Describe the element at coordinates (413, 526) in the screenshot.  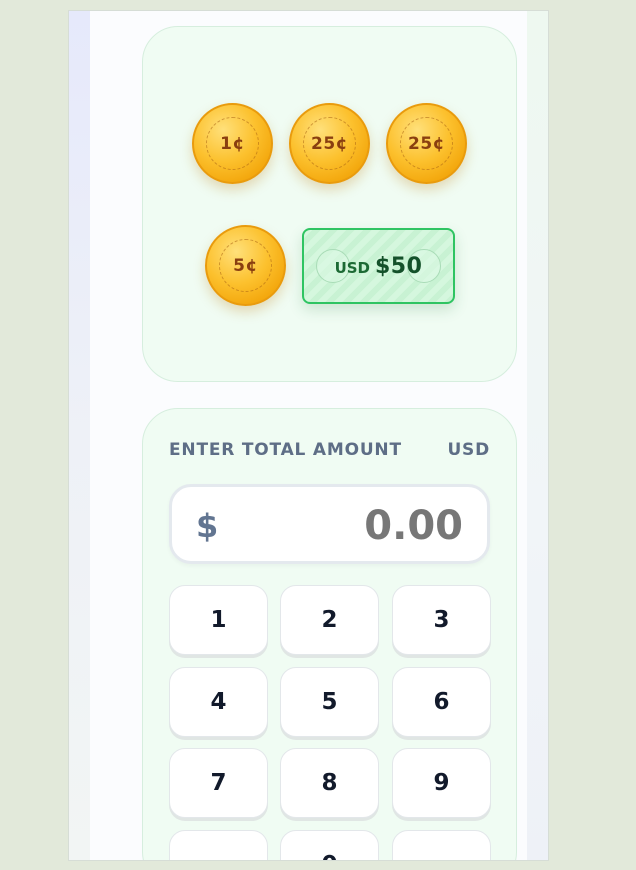
I see `amount-value: 0.00` at that location.